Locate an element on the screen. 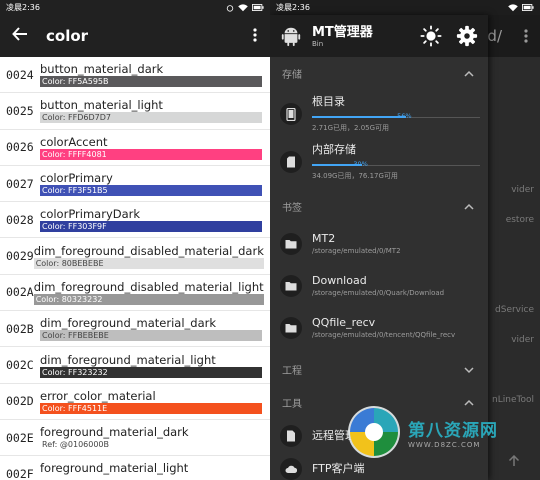 The width and height of the screenshot is (540, 480). brightness-icon is located at coordinates (431, 36).